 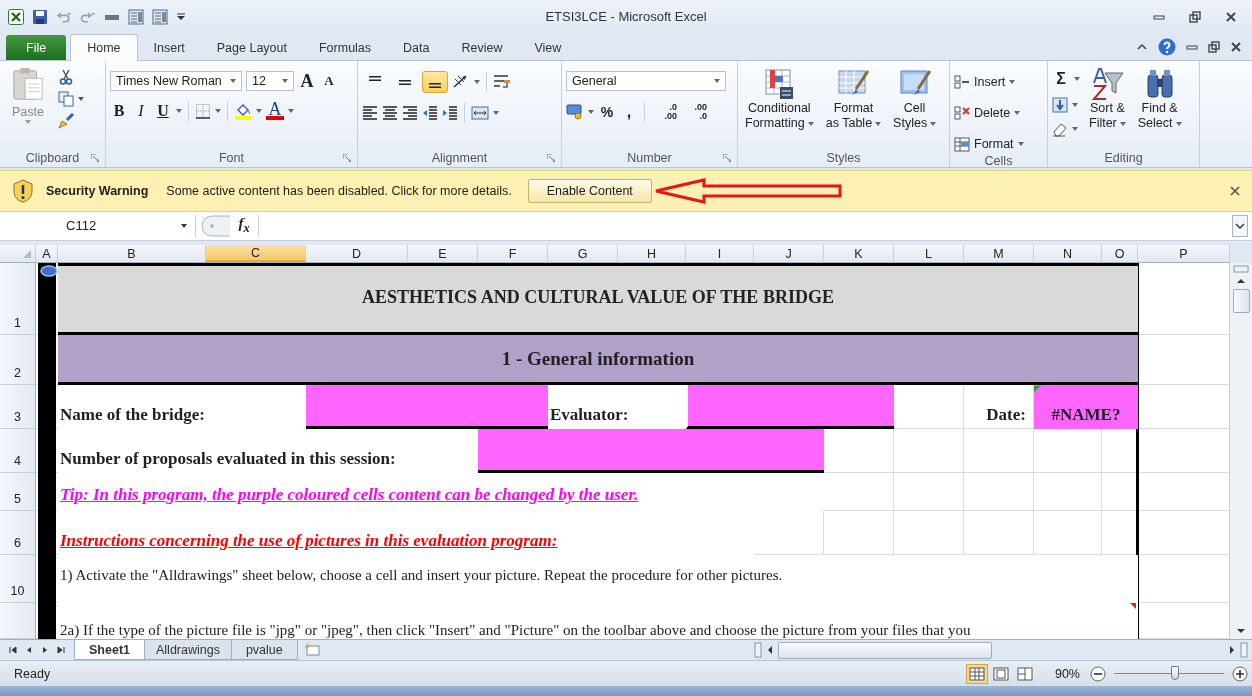 What do you see at coordinates (163, 111) in the screenshot?
I see `underline-button: U` at bounding box center [163, 111].